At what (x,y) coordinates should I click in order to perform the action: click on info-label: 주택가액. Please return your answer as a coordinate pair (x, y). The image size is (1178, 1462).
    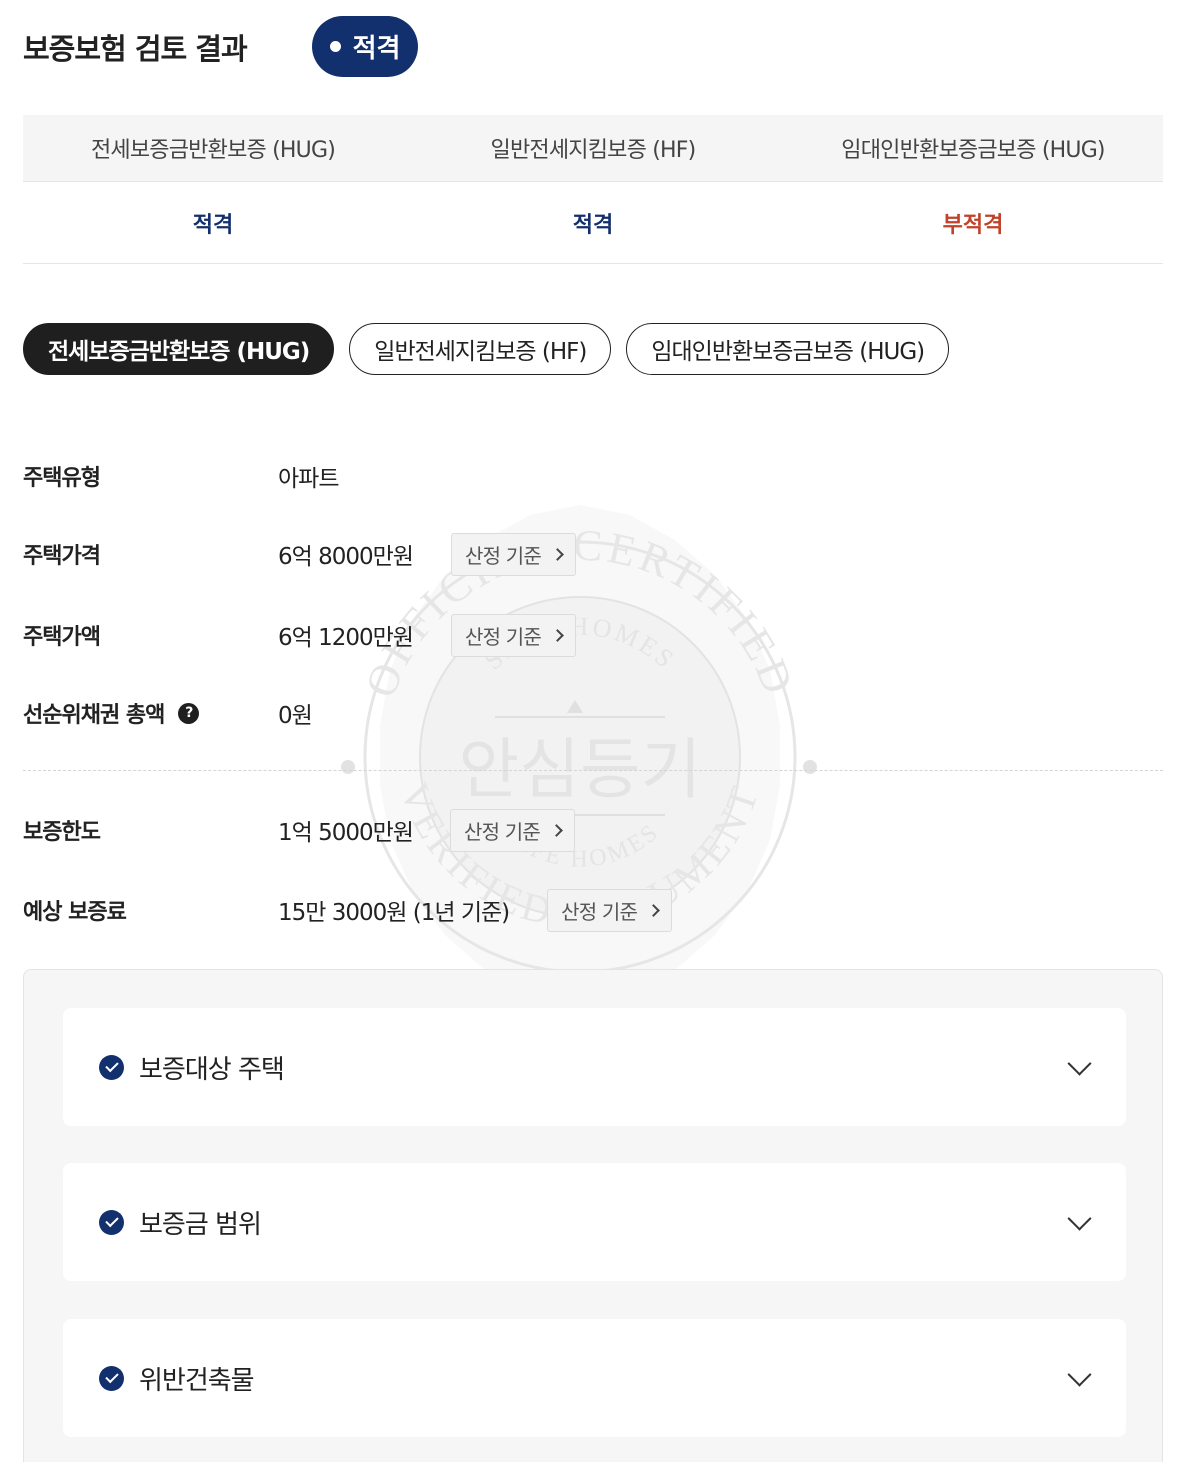
    Looking at the image, I should click on (62, 637).